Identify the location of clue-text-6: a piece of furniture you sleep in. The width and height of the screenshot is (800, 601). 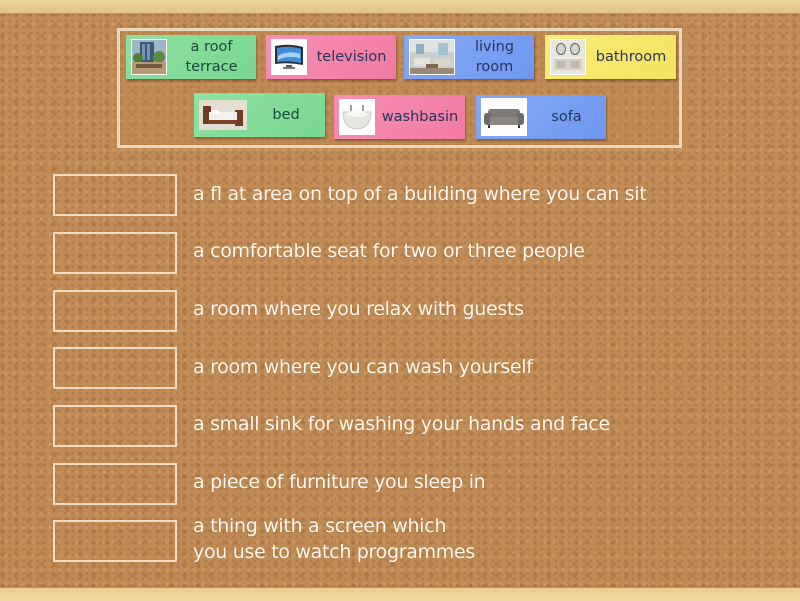
(339, 482).